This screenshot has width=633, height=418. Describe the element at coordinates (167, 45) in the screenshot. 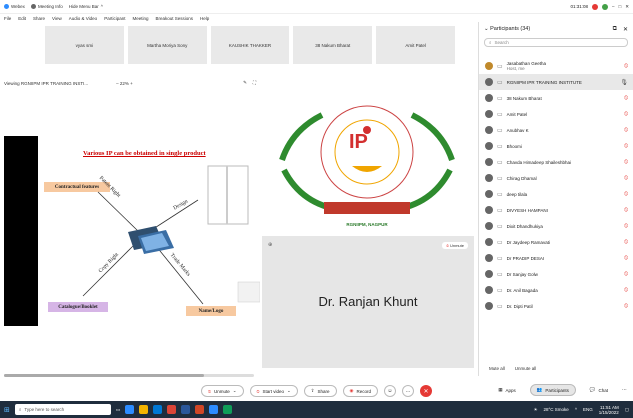

I see `video-tile: Martha Moriya Sony` at that location.